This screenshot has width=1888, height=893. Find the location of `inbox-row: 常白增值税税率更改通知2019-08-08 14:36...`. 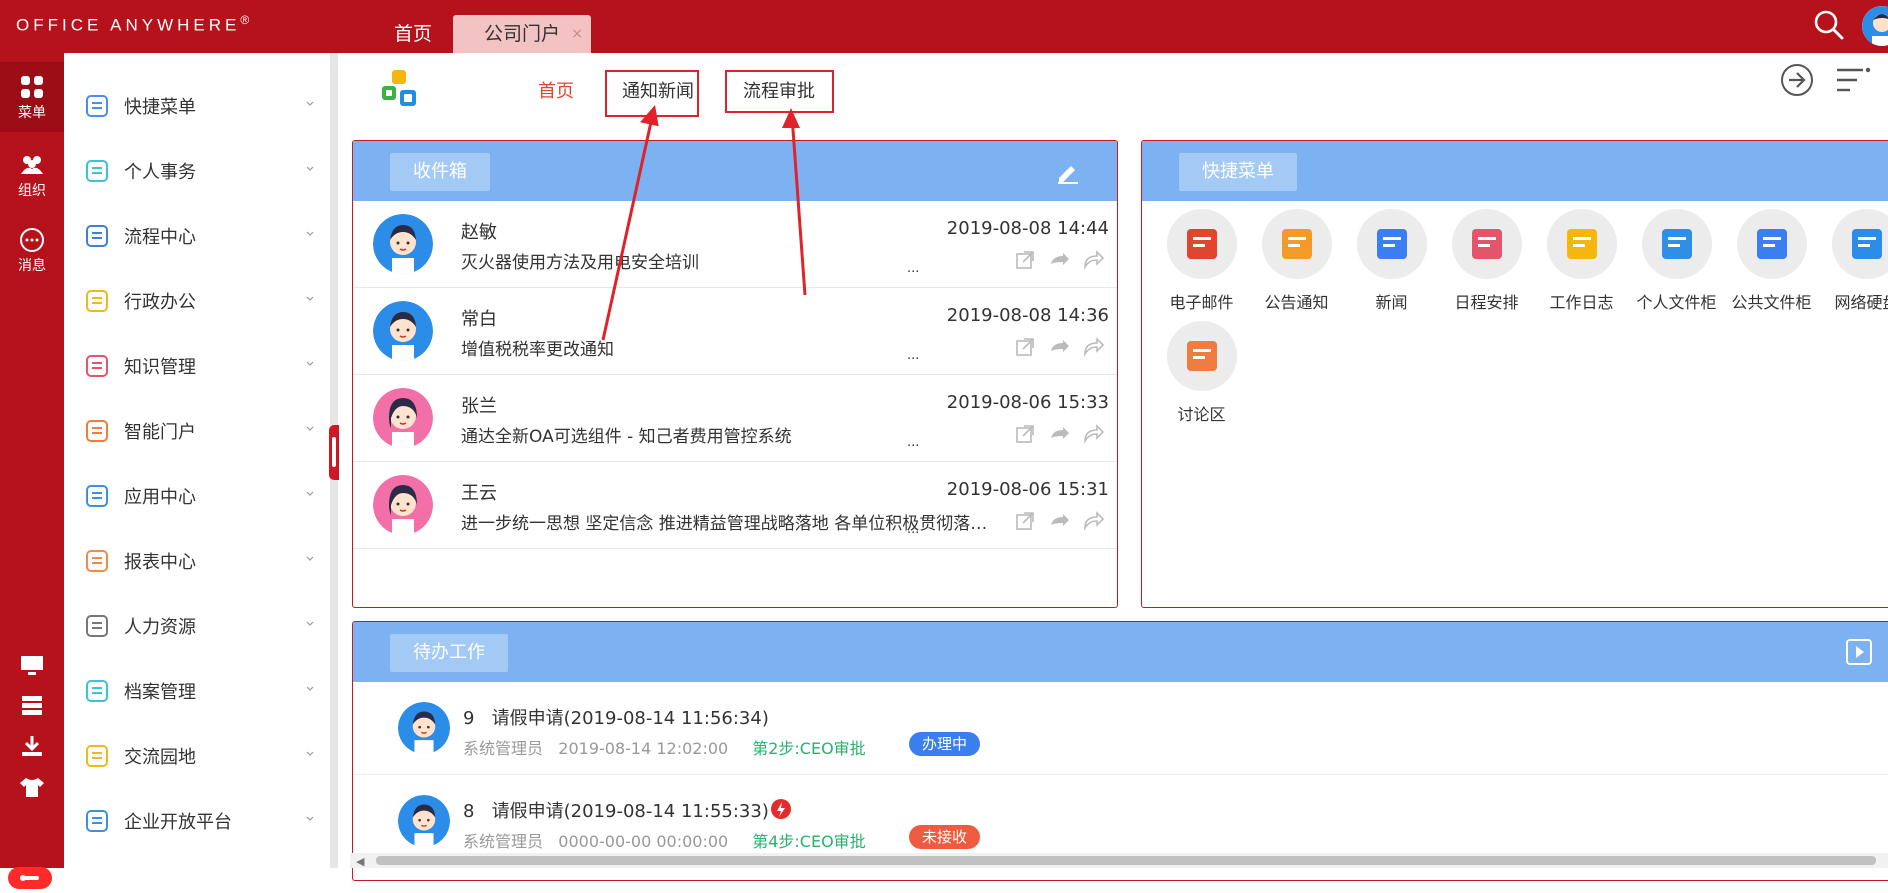

inbox-row: 常白增值税税率更改通知2019-08-08 14:36... is located at coordinates (735, 331).